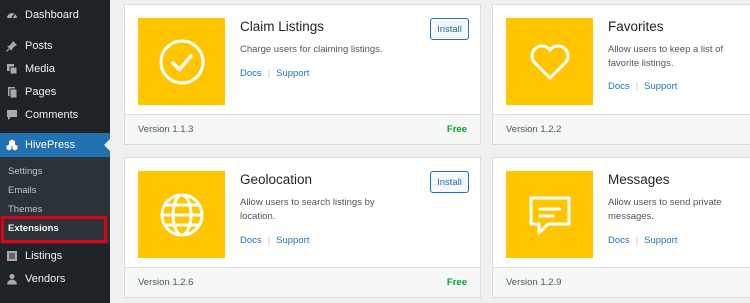 The width and height of the screenshot is (750, 303). Describe the element at coordinates (39, 45) in the screenshot. I see `menu-label: Posts` at that location.